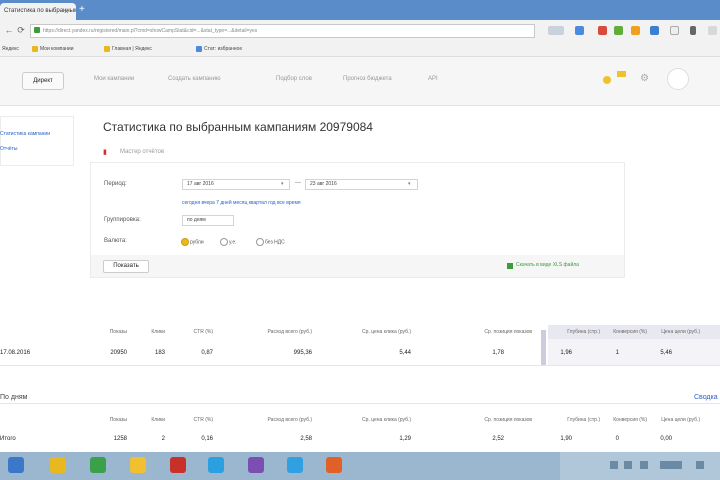  What do you see at coordinates (16, 465) in the screenshot?
I see `start-icon` at bounding box center [16, 465].